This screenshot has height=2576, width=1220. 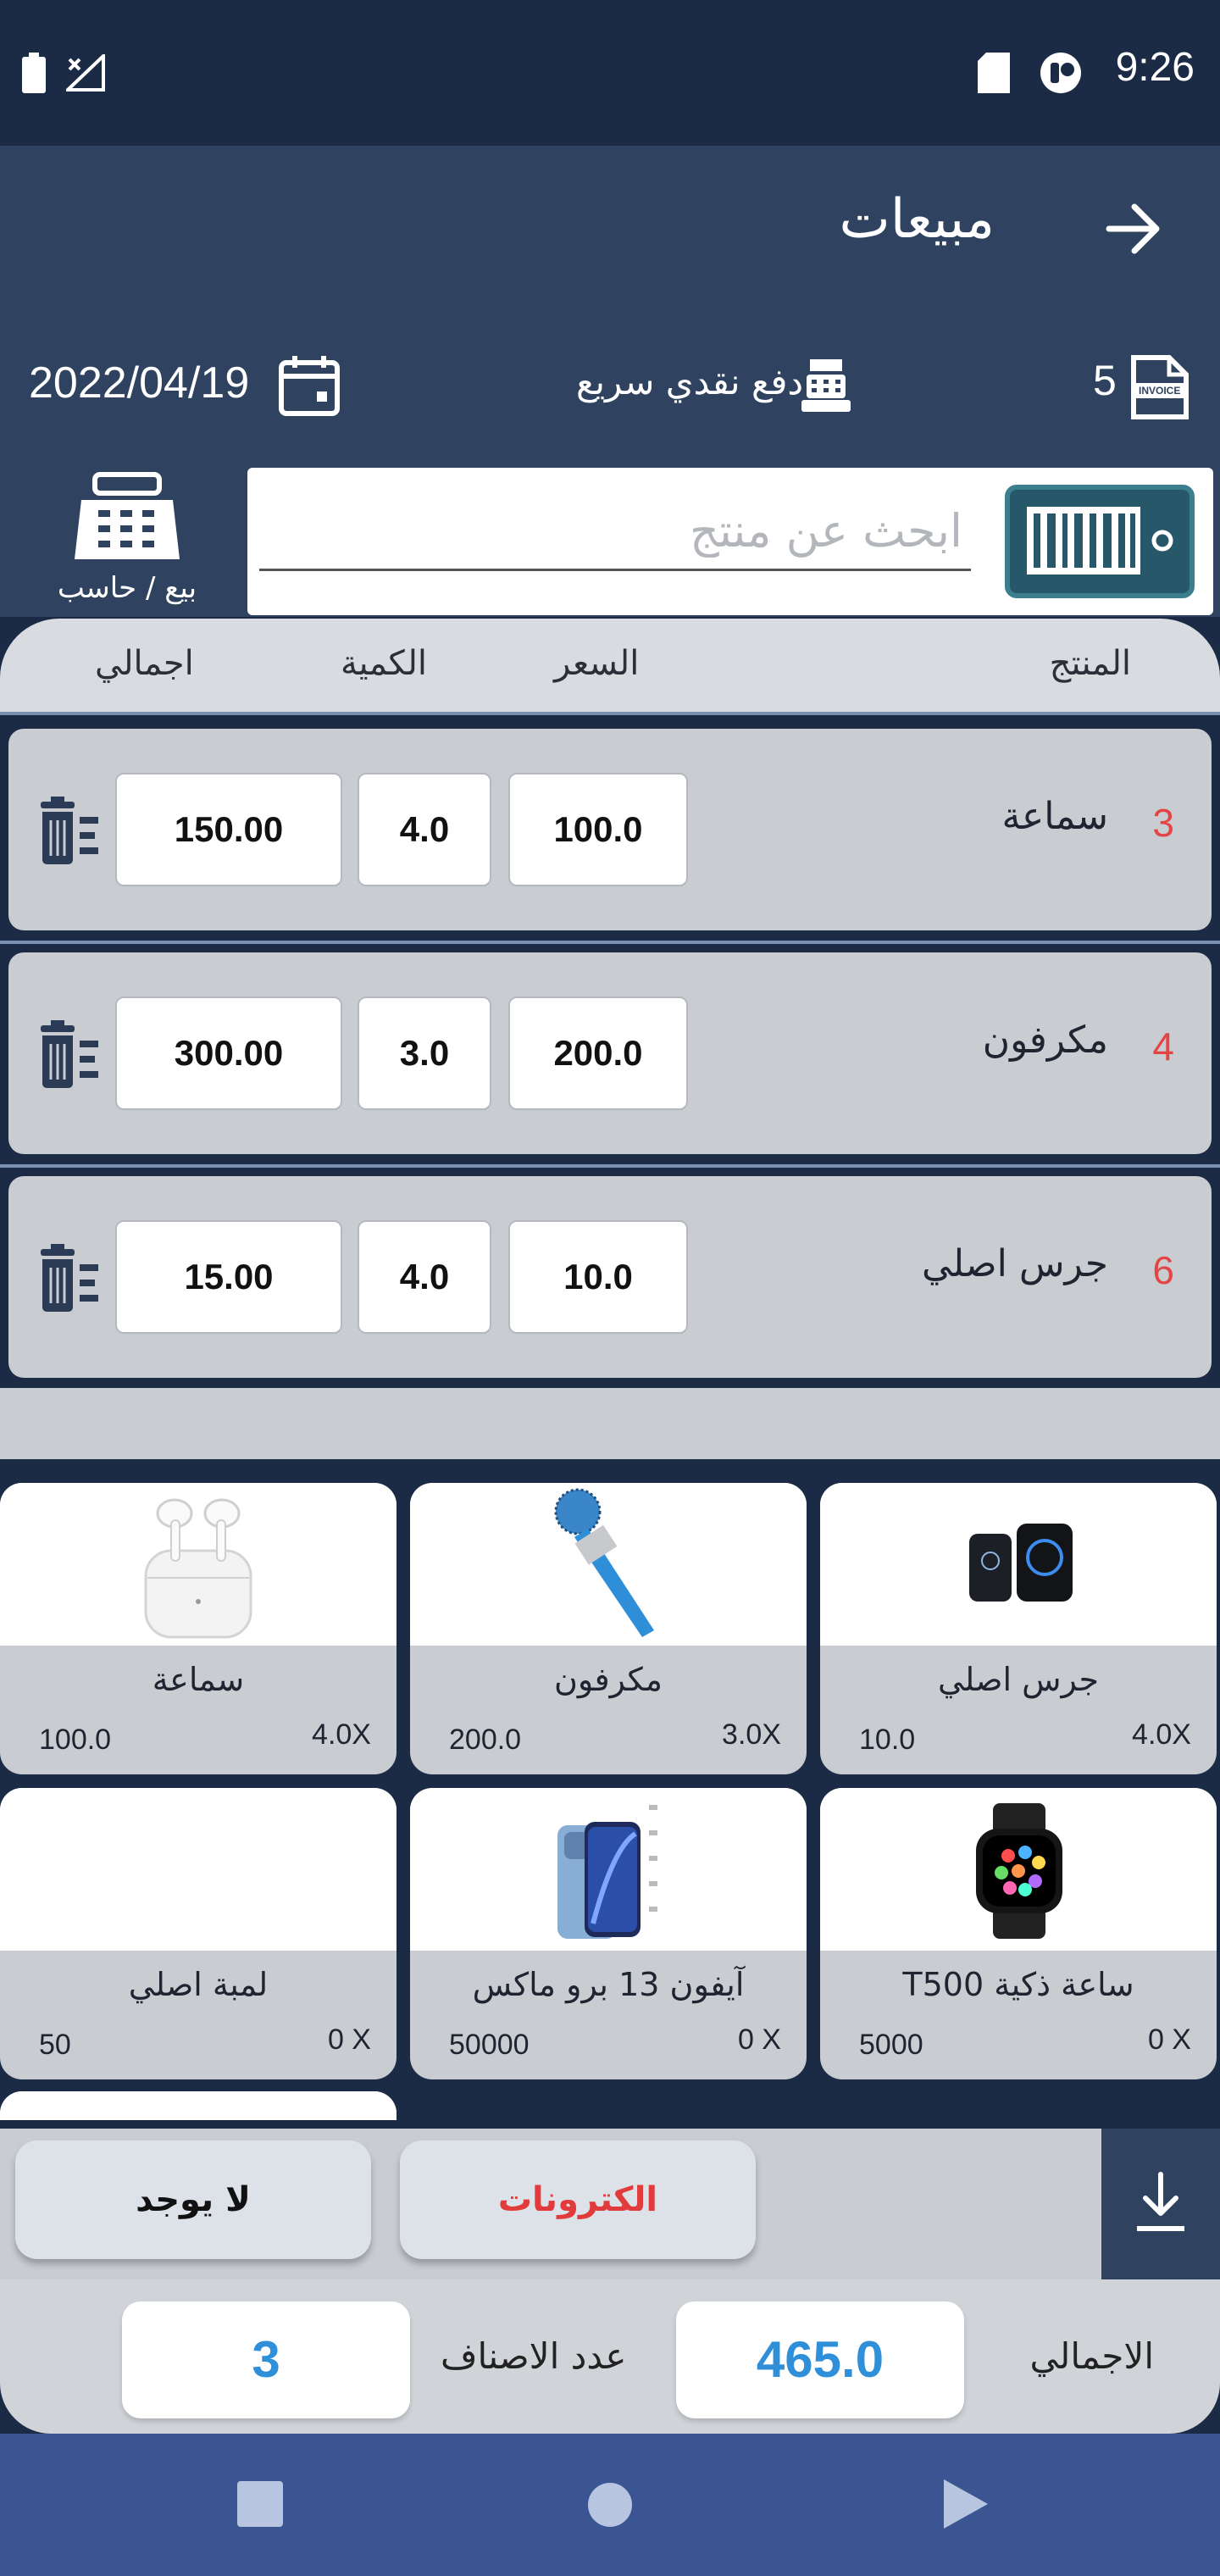 I want to click on item-name: جرس اصلي, so click(x=1015, y=1263).